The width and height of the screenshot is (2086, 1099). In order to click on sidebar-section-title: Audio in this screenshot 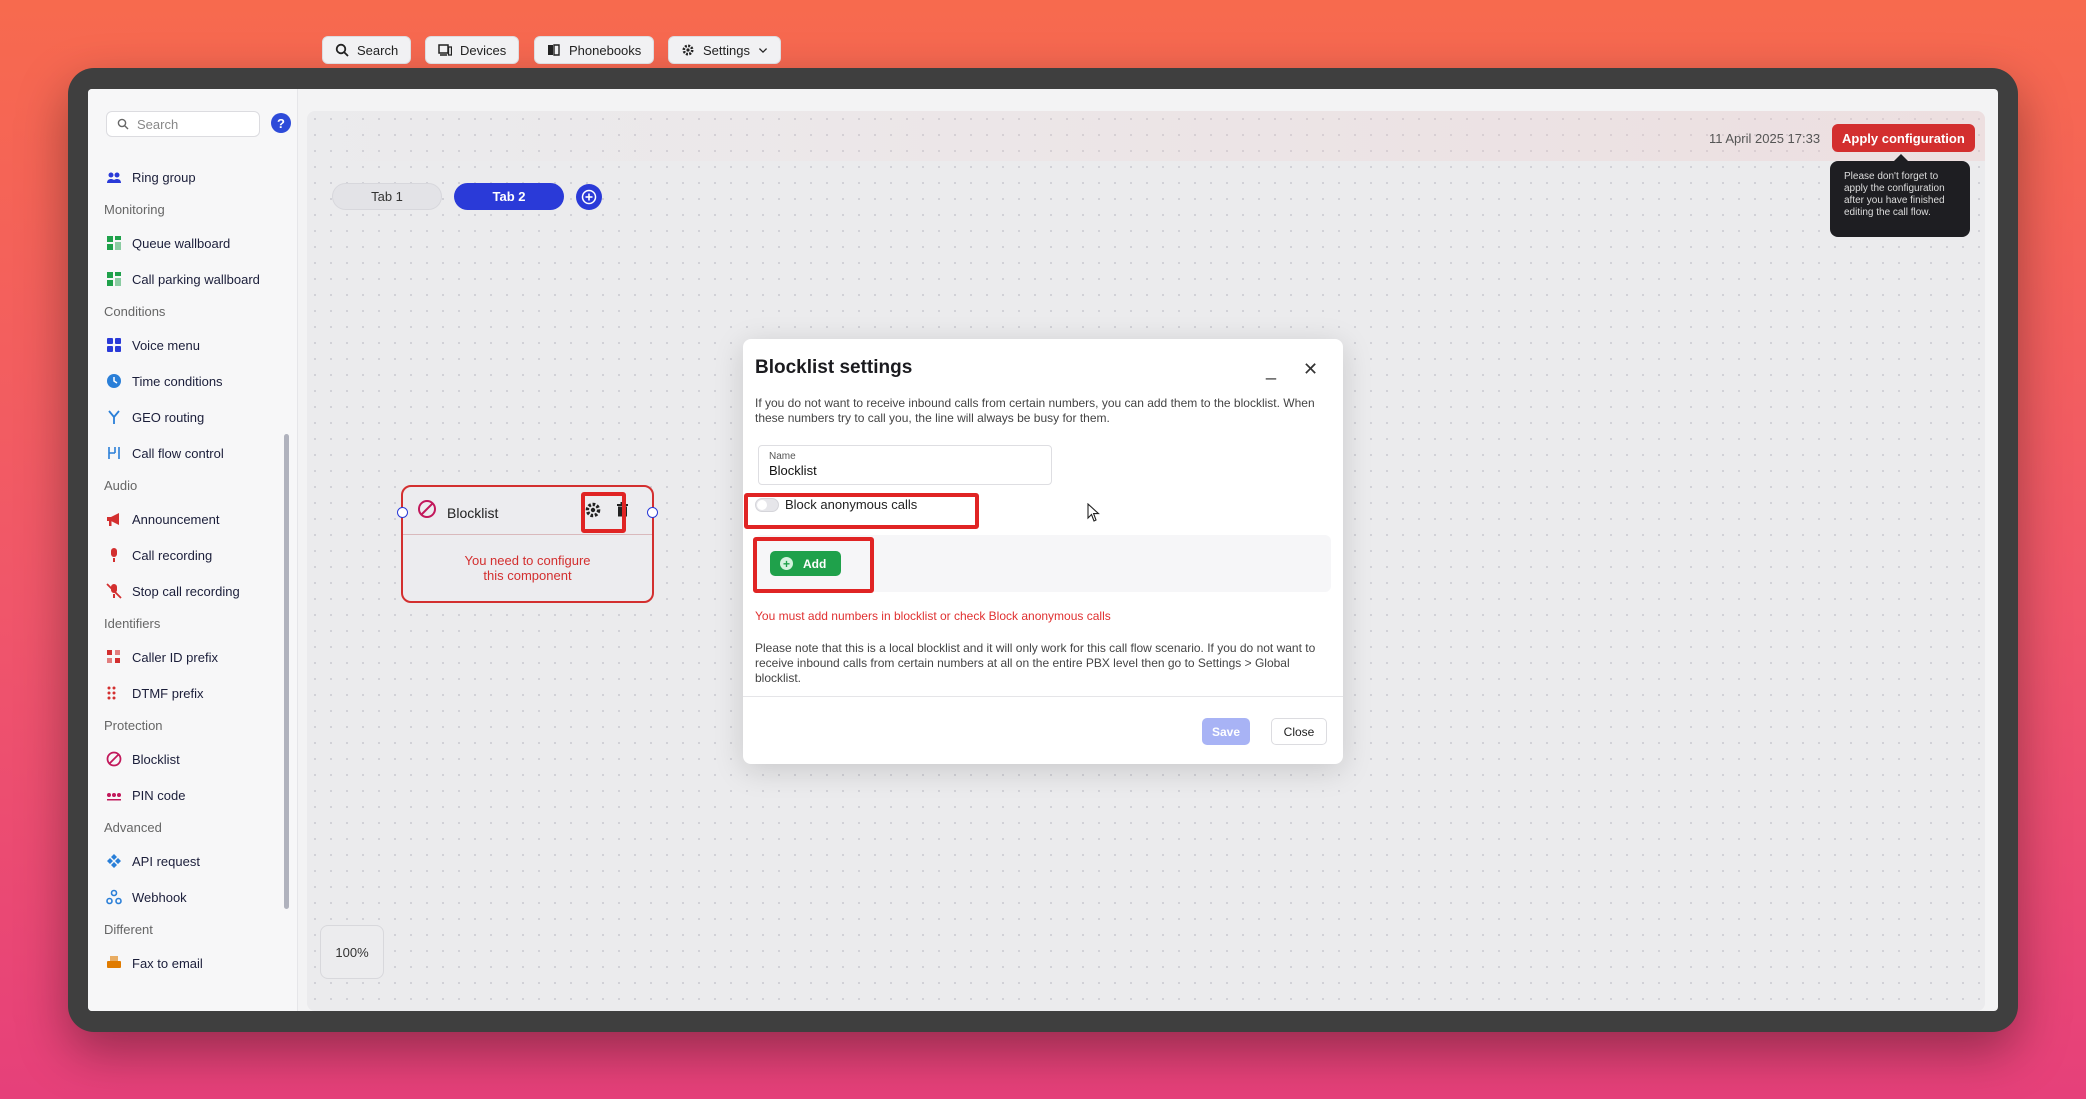, I will do `click(121, 485)`.